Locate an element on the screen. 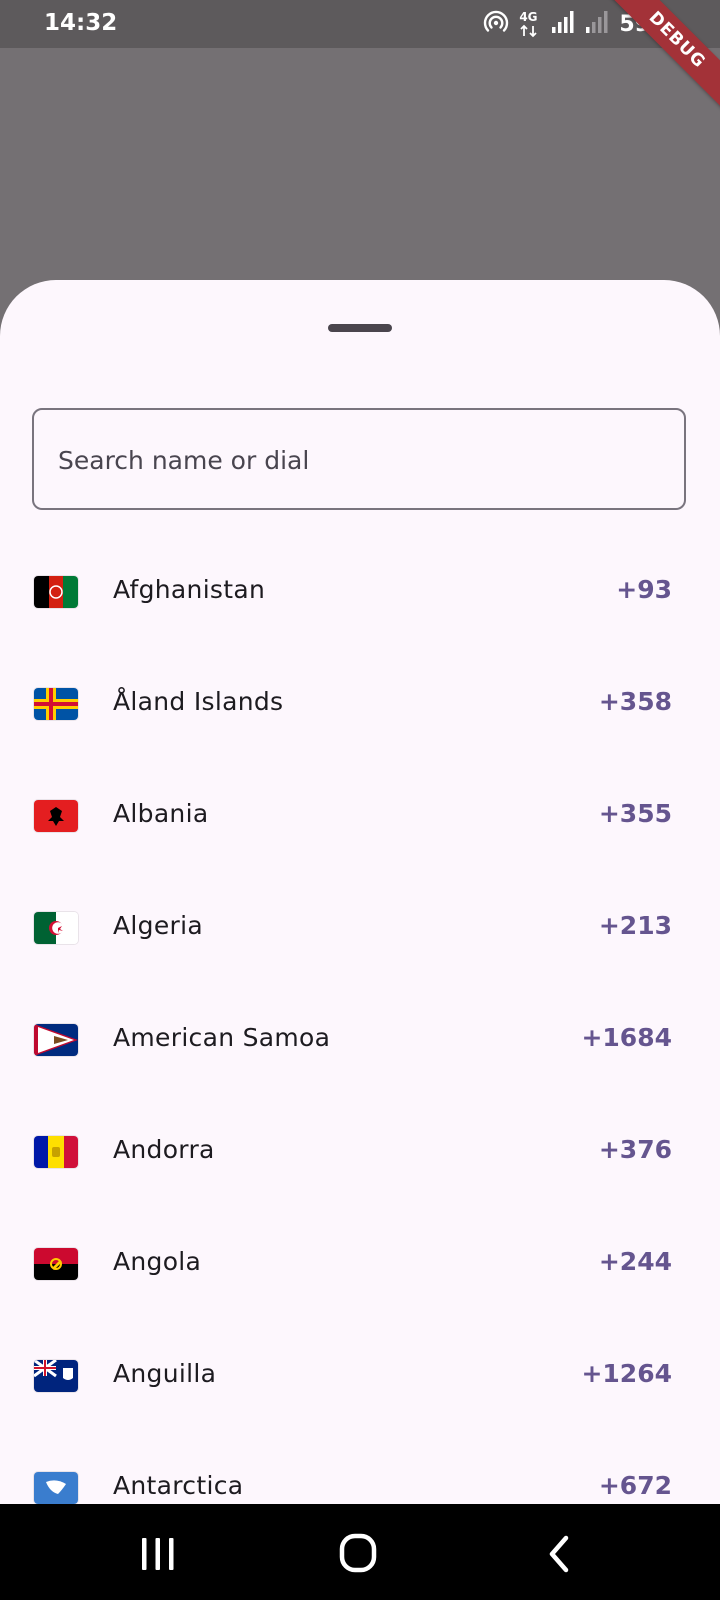 The height and width of the screenshot is (1600, 720). country-name: Andorra is located at coordinates (164, 1149).